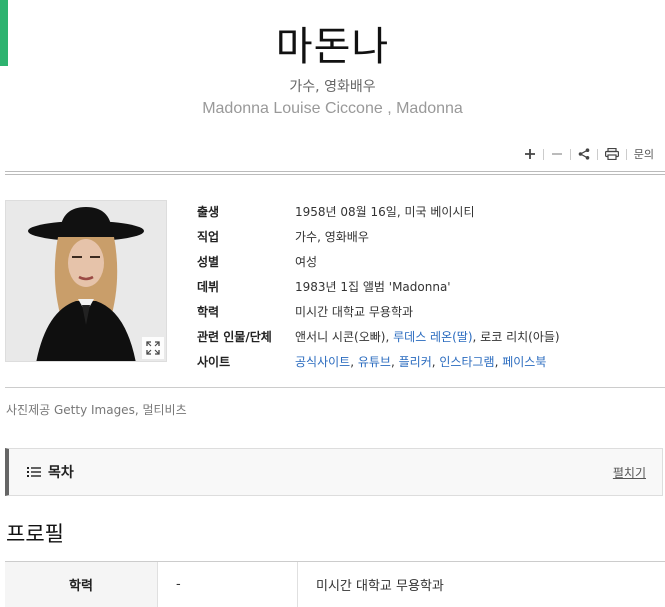  I want to click on toc-header: 목차, so click(50, 472).